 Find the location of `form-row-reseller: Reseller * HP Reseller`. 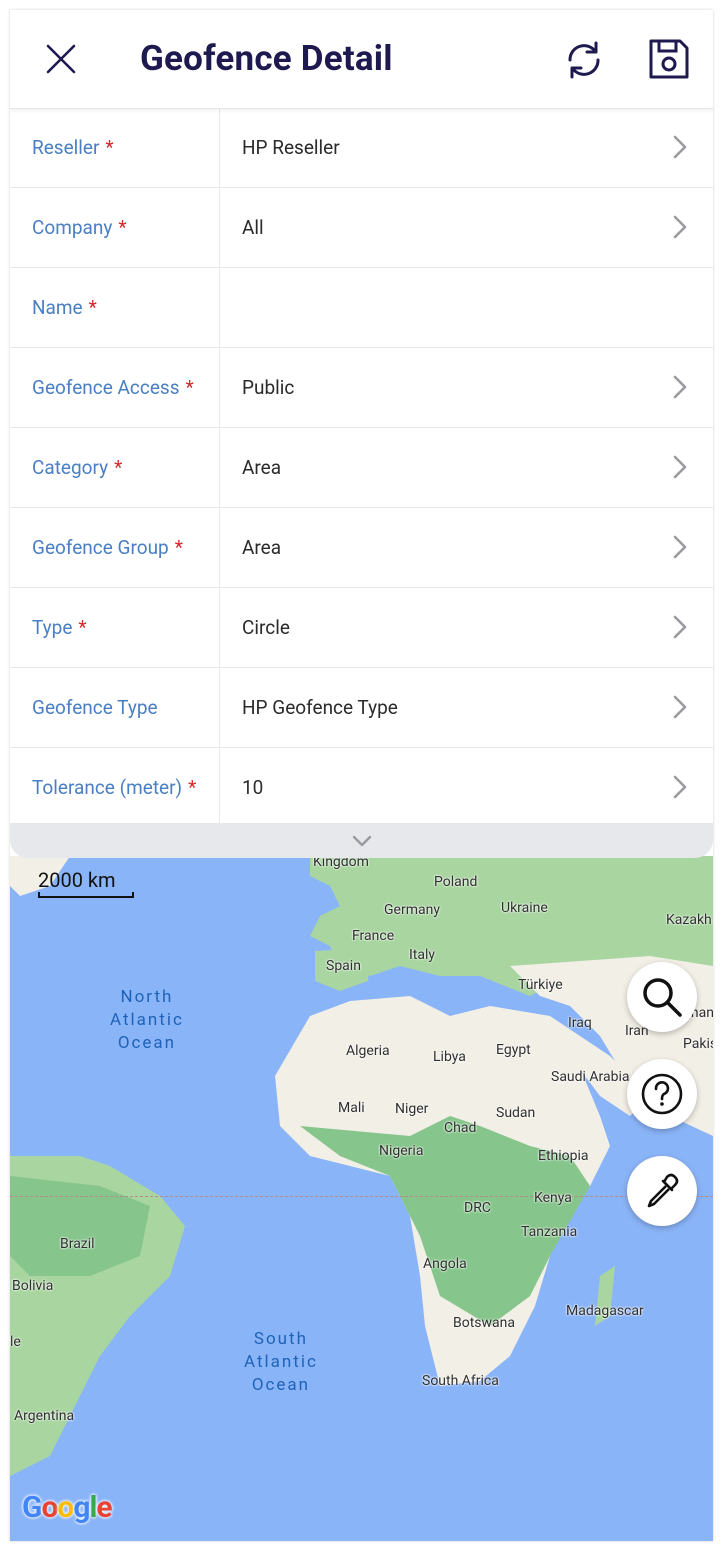

form-row-reseller: Reseller * HP Reseller is located at coordinates (361, 148).